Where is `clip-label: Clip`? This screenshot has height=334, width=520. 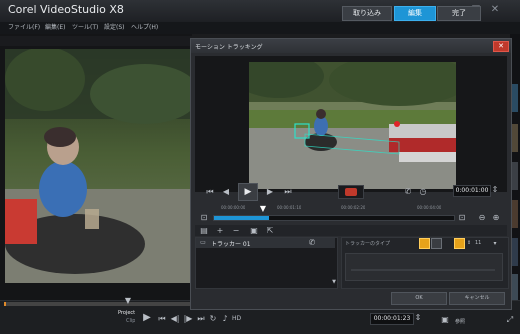
clip-label: Clip is located at coordinates (130, 321).